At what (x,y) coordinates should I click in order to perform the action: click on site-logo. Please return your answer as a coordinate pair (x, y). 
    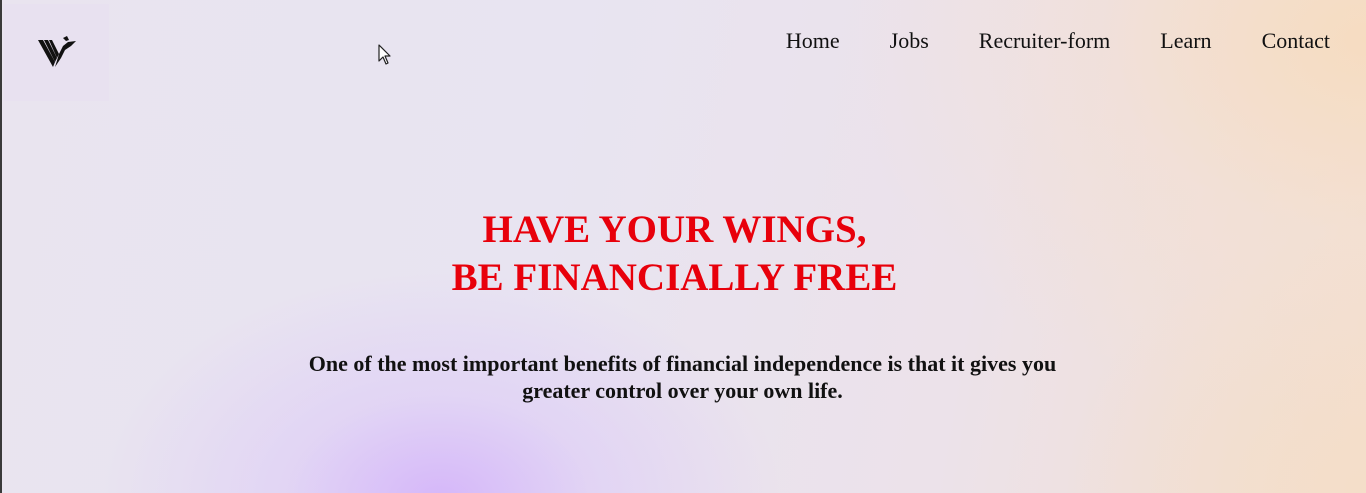
    Looking at the image, I should click on (56, 52).